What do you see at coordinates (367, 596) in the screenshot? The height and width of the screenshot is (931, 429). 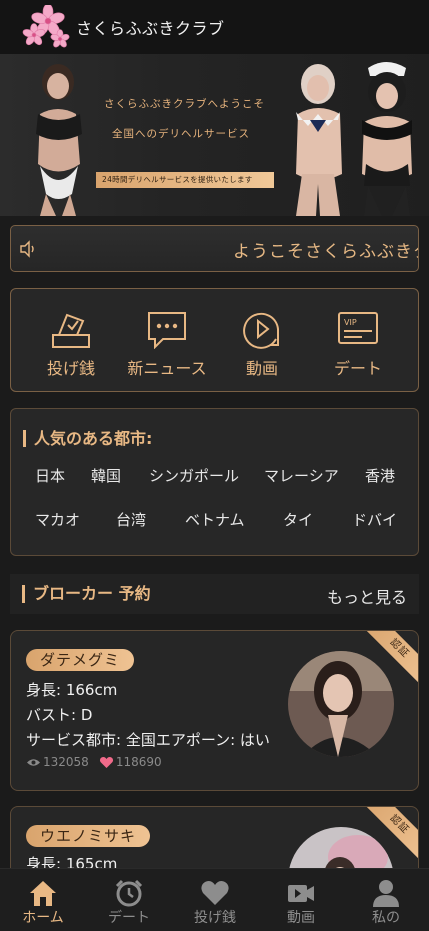 I see `see-more-link: もっと見る` at bounding box center [367, 596].